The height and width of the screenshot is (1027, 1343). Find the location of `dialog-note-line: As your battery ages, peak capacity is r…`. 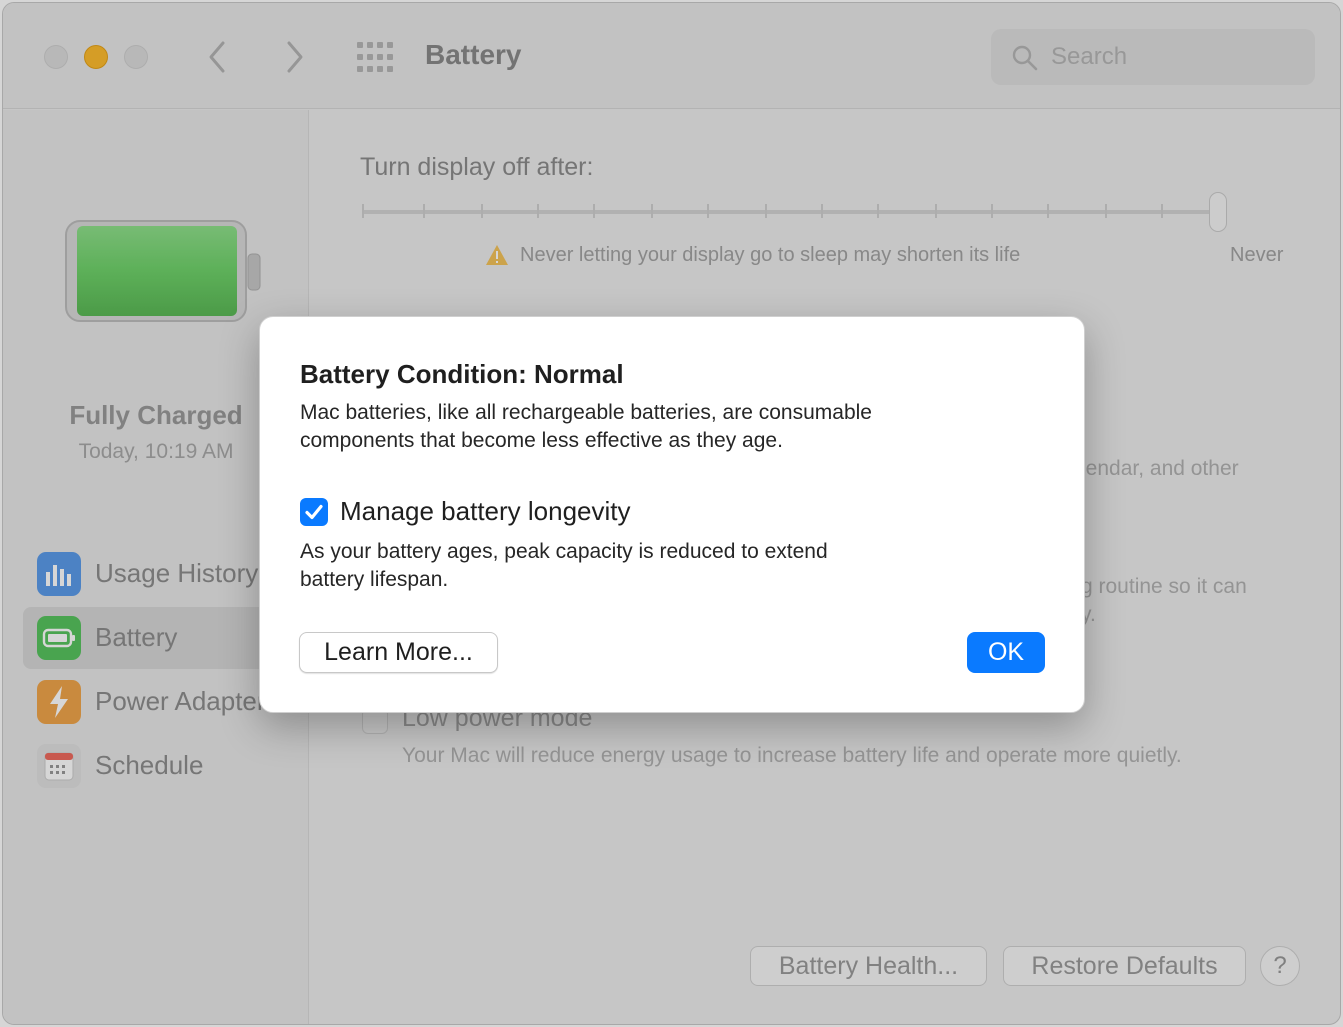

dialog-note-line: As your battery ages, peak capacity is r… is located at coordinates (564, 551).